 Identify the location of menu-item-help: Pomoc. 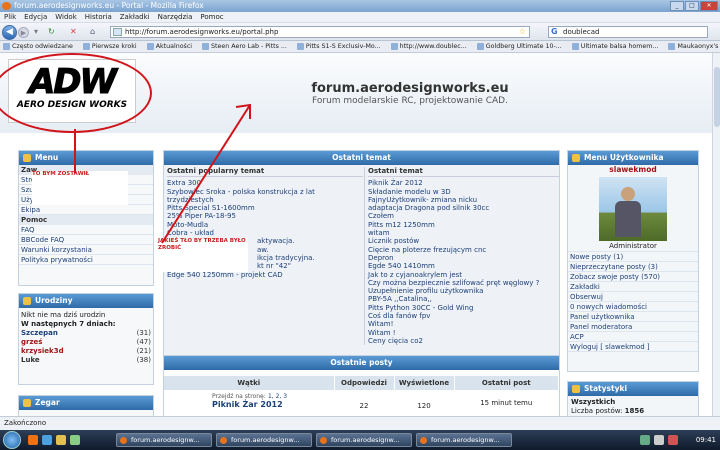
(211, 17).